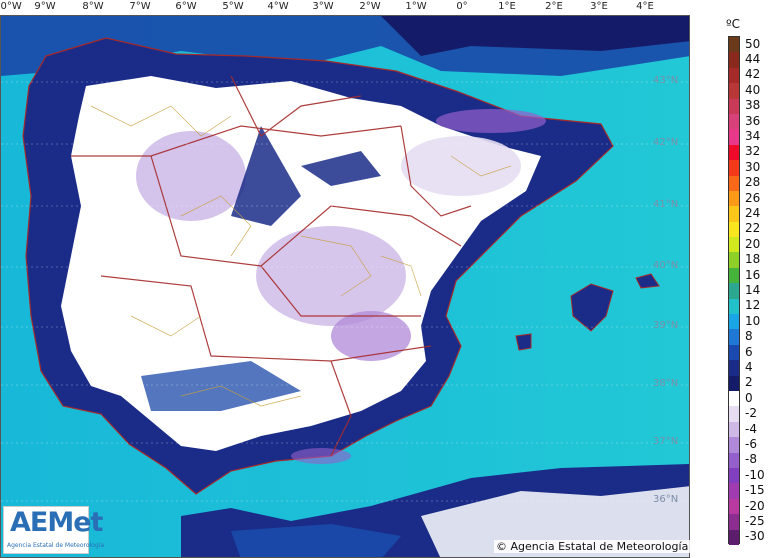 The image size is (775, 558). Describe the element at coordinates (140, 6) in the screenshot. I see `longitude-label: 7°W` at that location.